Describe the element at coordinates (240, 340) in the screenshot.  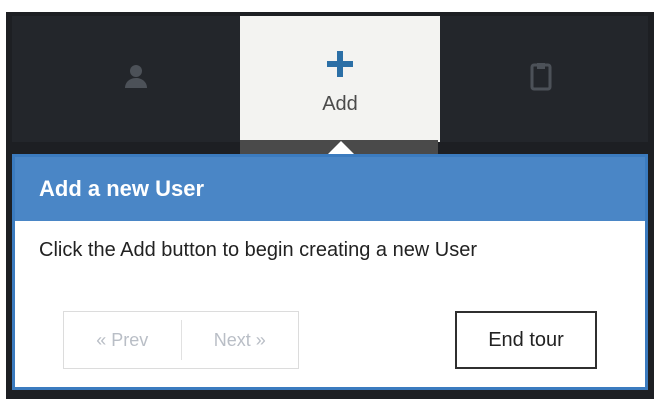
I see `next-button: Next »` at that location.